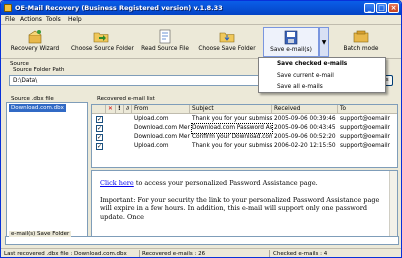 This screenshot has width=402, height=258. What do you see at coordinates (47, 172) in the screenshot?
I see `dbx-file-list: Download.com.dbx` at bounding box center [47, 172].